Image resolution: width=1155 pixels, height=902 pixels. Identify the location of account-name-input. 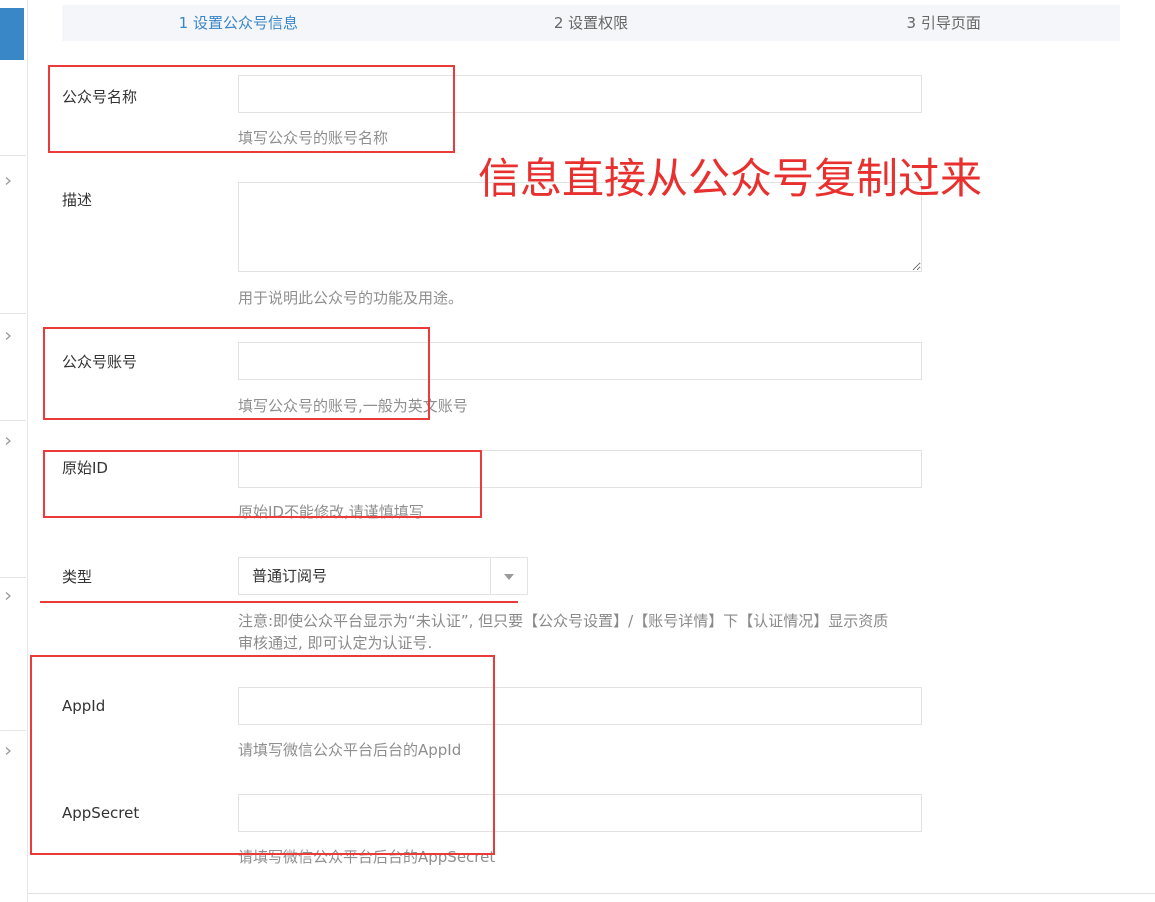
(580, 94).